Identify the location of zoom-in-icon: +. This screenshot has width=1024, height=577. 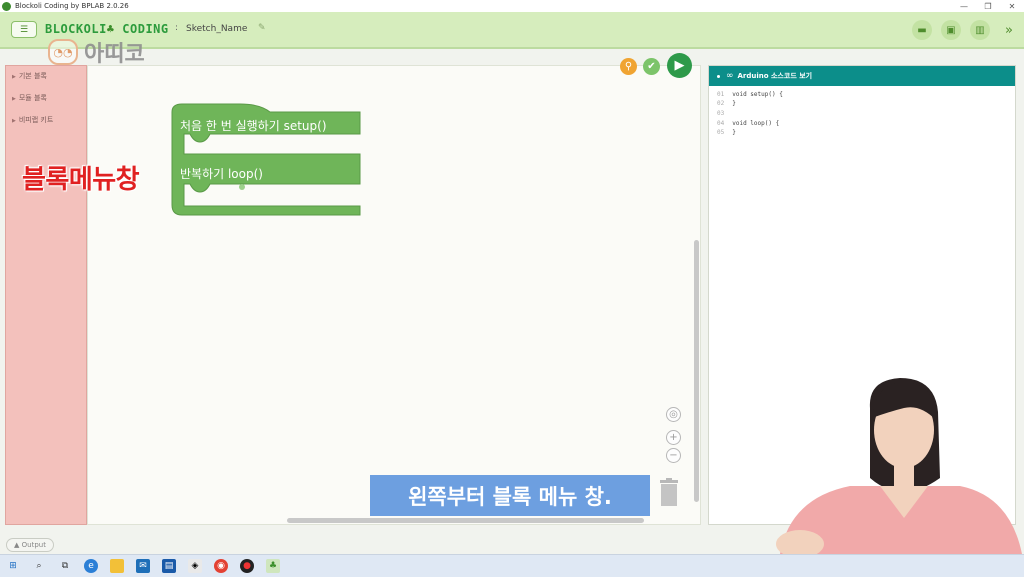
(673, 437).